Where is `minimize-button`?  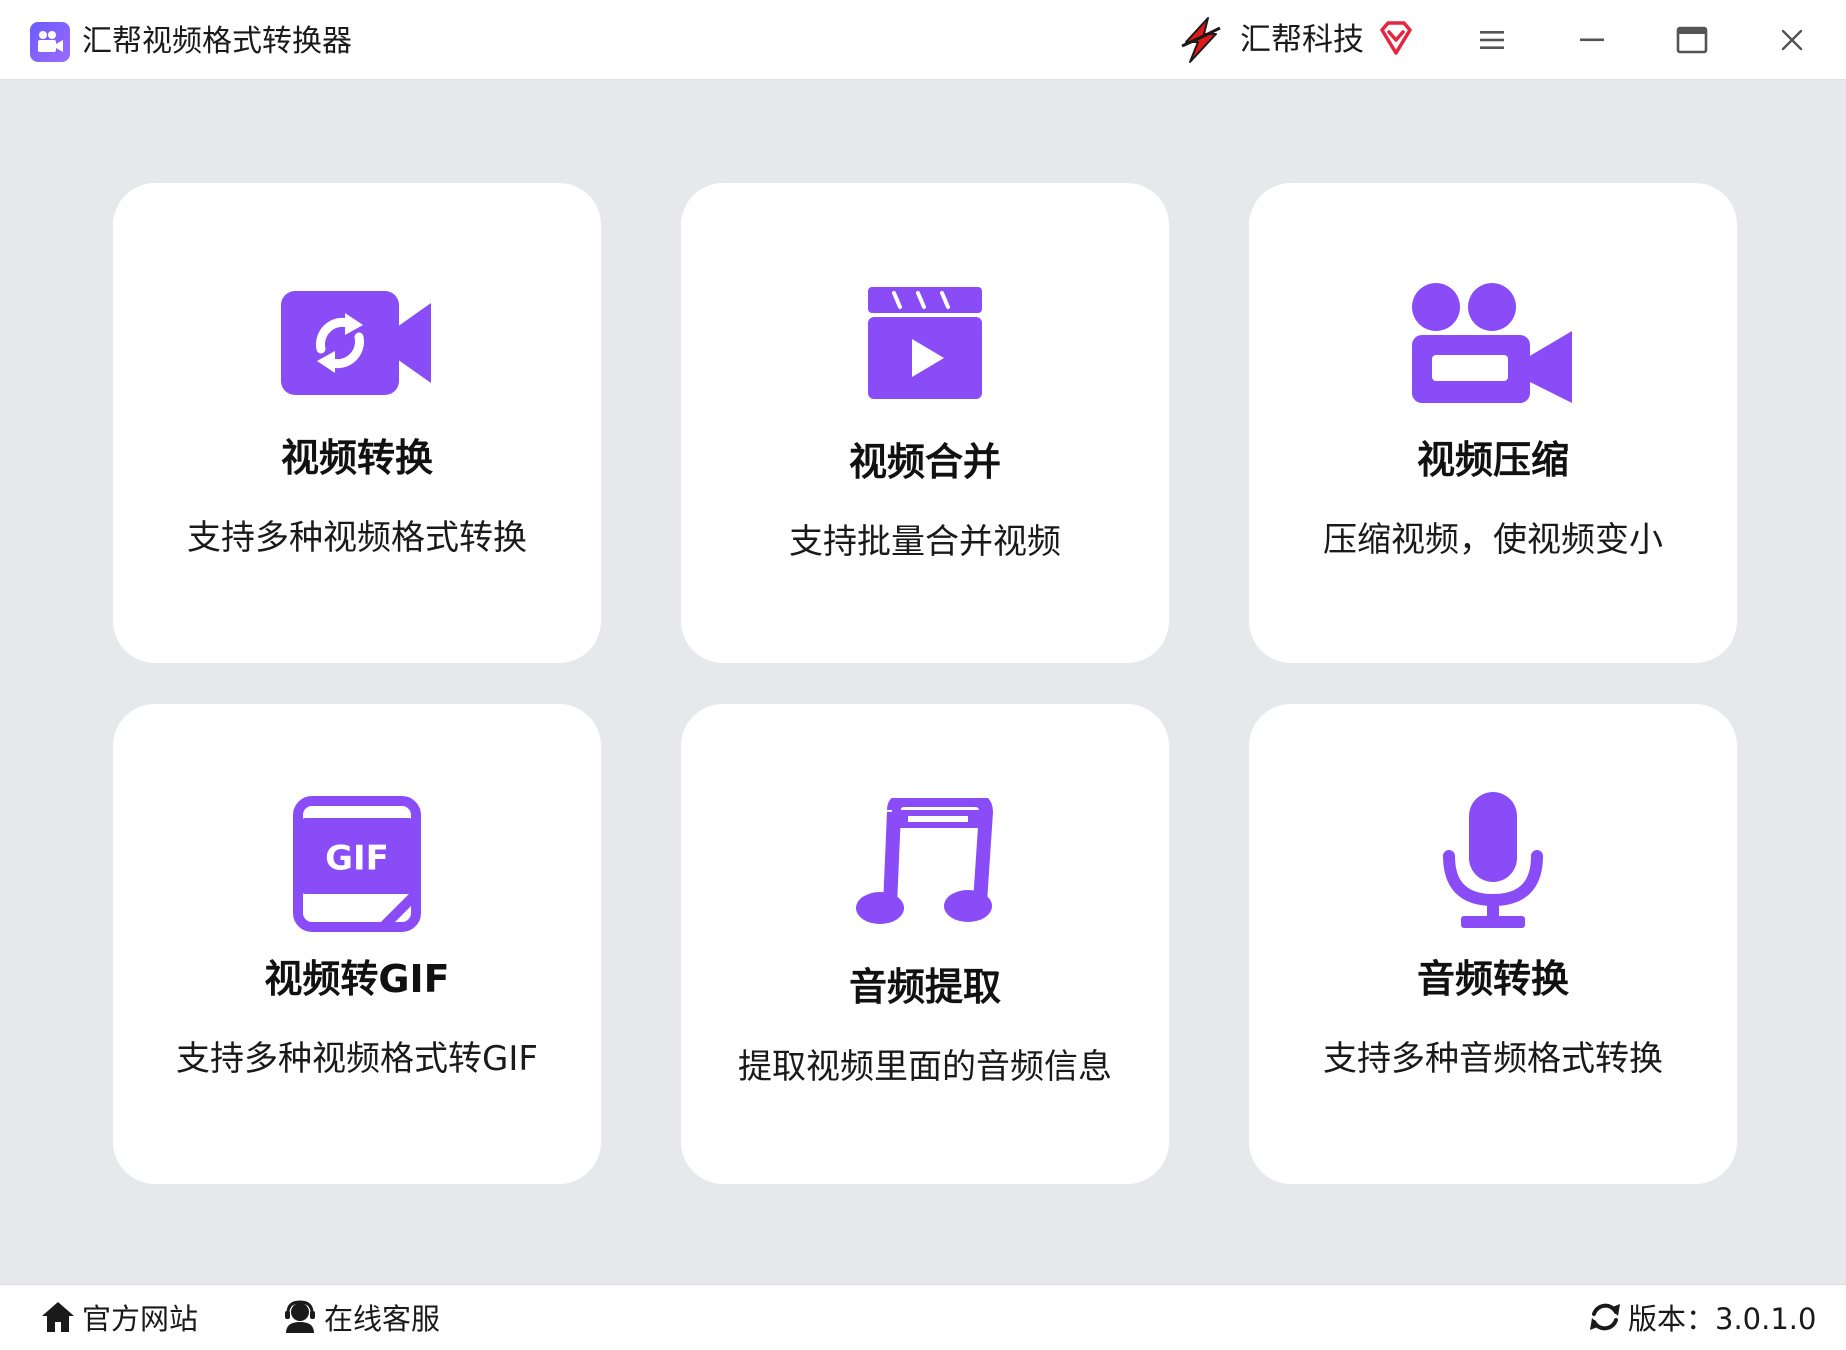
minimize-button is located at coordinates (1592, 40).